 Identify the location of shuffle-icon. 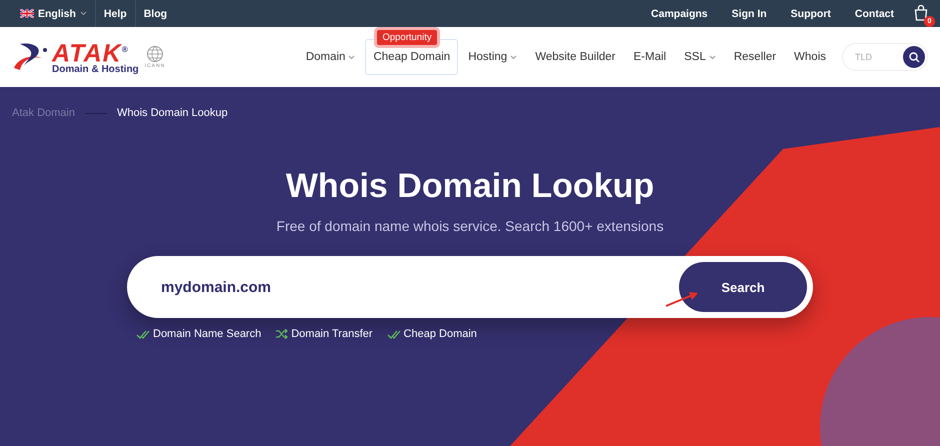
(281, 334).